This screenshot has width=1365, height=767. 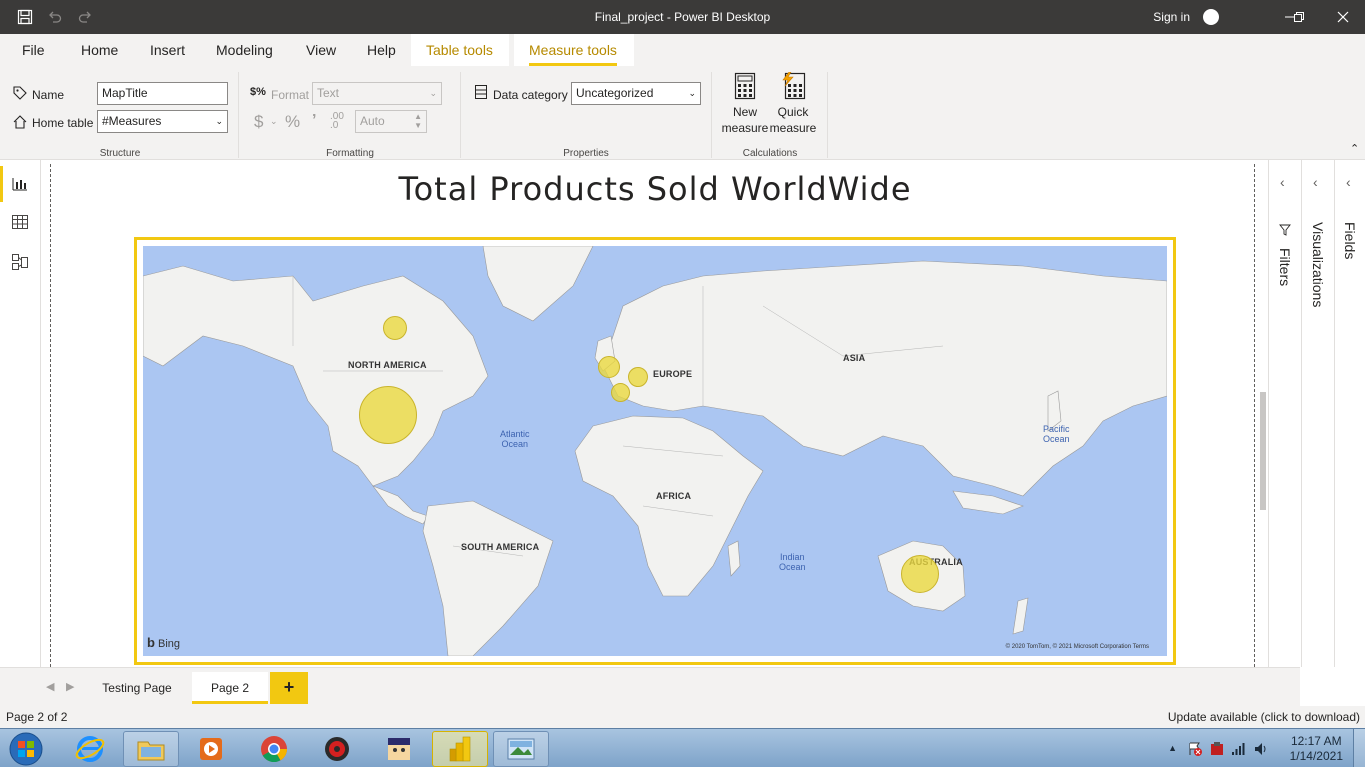 What do you see at coordinates (20, 184) in the screenshot?
I see `report-view-icon` at bounding box center [20, 184].